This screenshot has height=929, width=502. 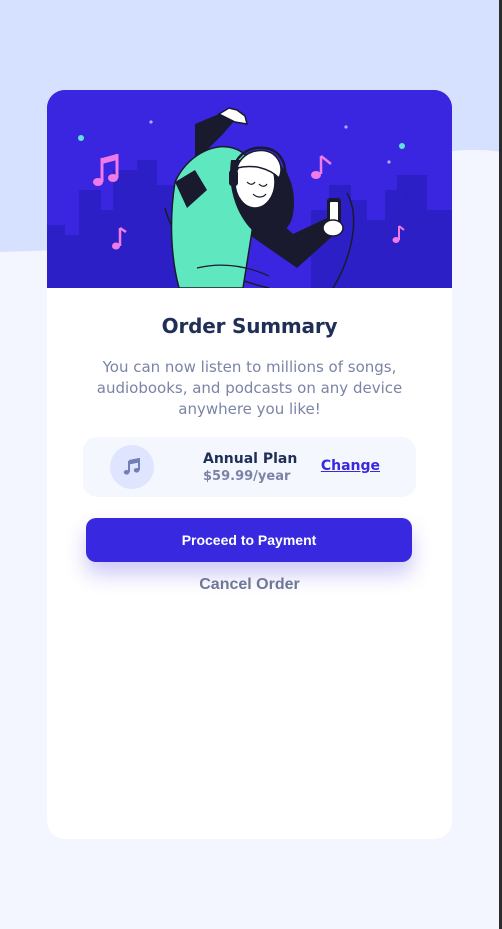 I want to click on music-note-icon, so click(x=132, y=467).